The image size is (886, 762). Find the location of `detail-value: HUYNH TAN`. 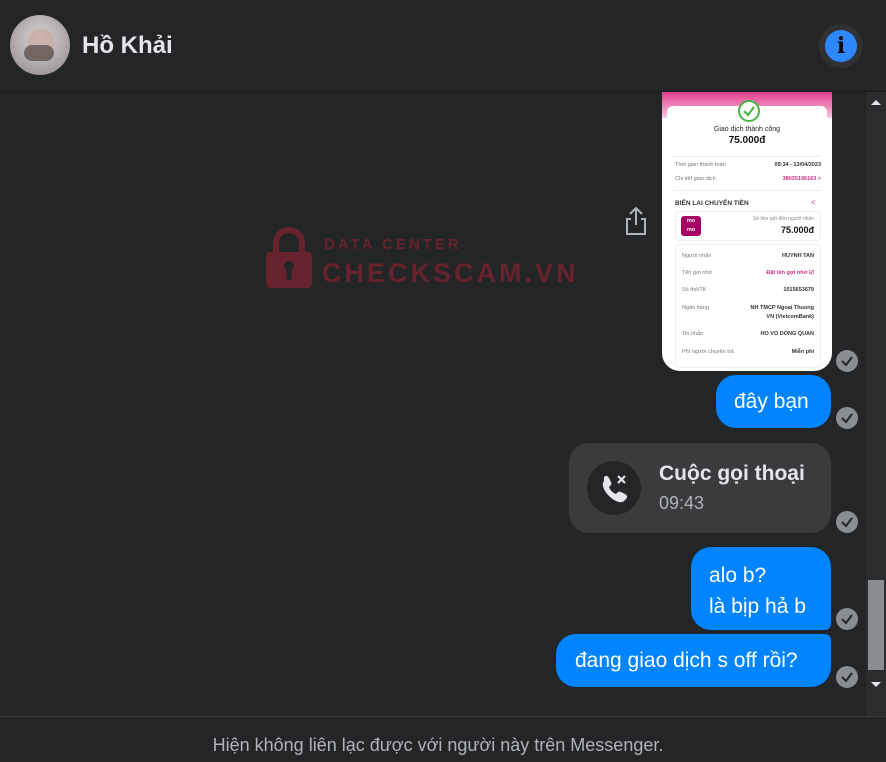

detail-value: HUYNH TAN is located at coordinates (798, 256).